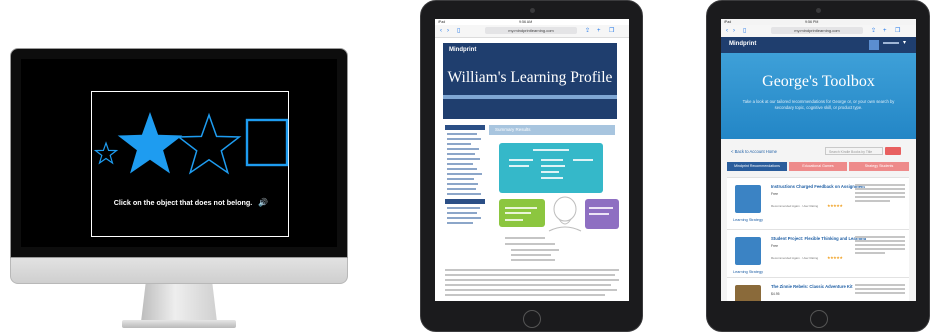 The height and width of the screenshot is (332, 946). Describe the element at coordinates (551, 168) in the screenshot. I see `strengths-block` at that location.